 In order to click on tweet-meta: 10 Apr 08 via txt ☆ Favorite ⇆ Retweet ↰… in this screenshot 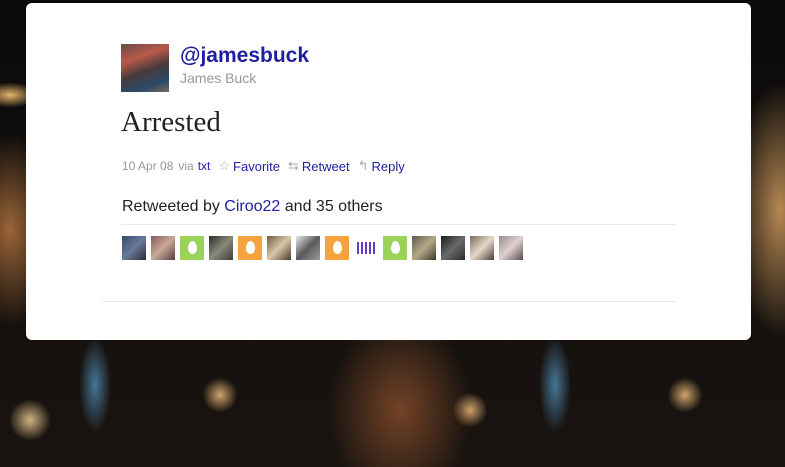, I will do `click(263, 166)`.